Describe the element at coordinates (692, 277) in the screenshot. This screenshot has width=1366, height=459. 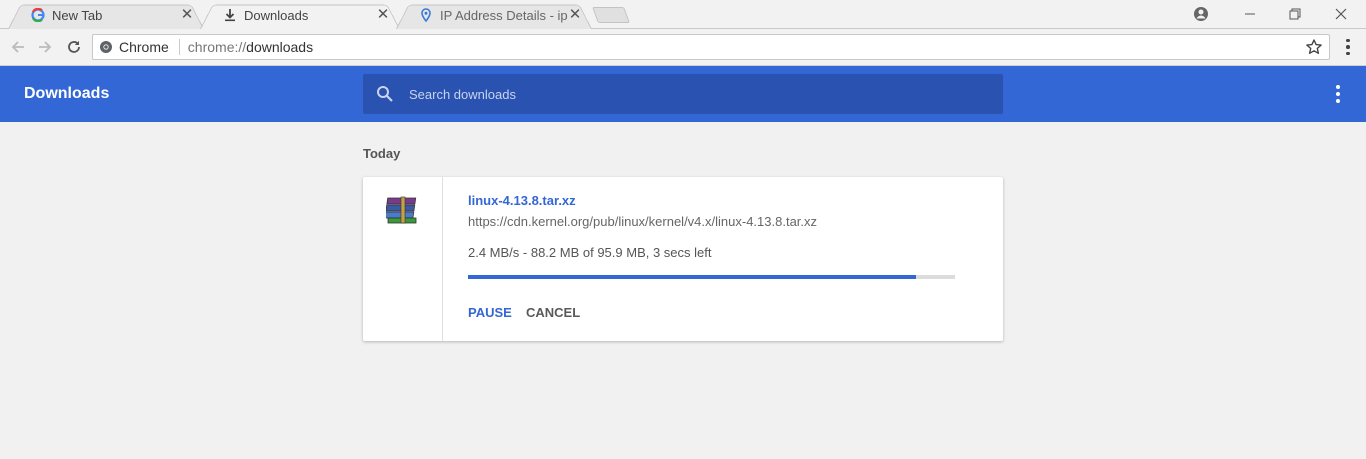
I see `progress-bar-fill` at that location.